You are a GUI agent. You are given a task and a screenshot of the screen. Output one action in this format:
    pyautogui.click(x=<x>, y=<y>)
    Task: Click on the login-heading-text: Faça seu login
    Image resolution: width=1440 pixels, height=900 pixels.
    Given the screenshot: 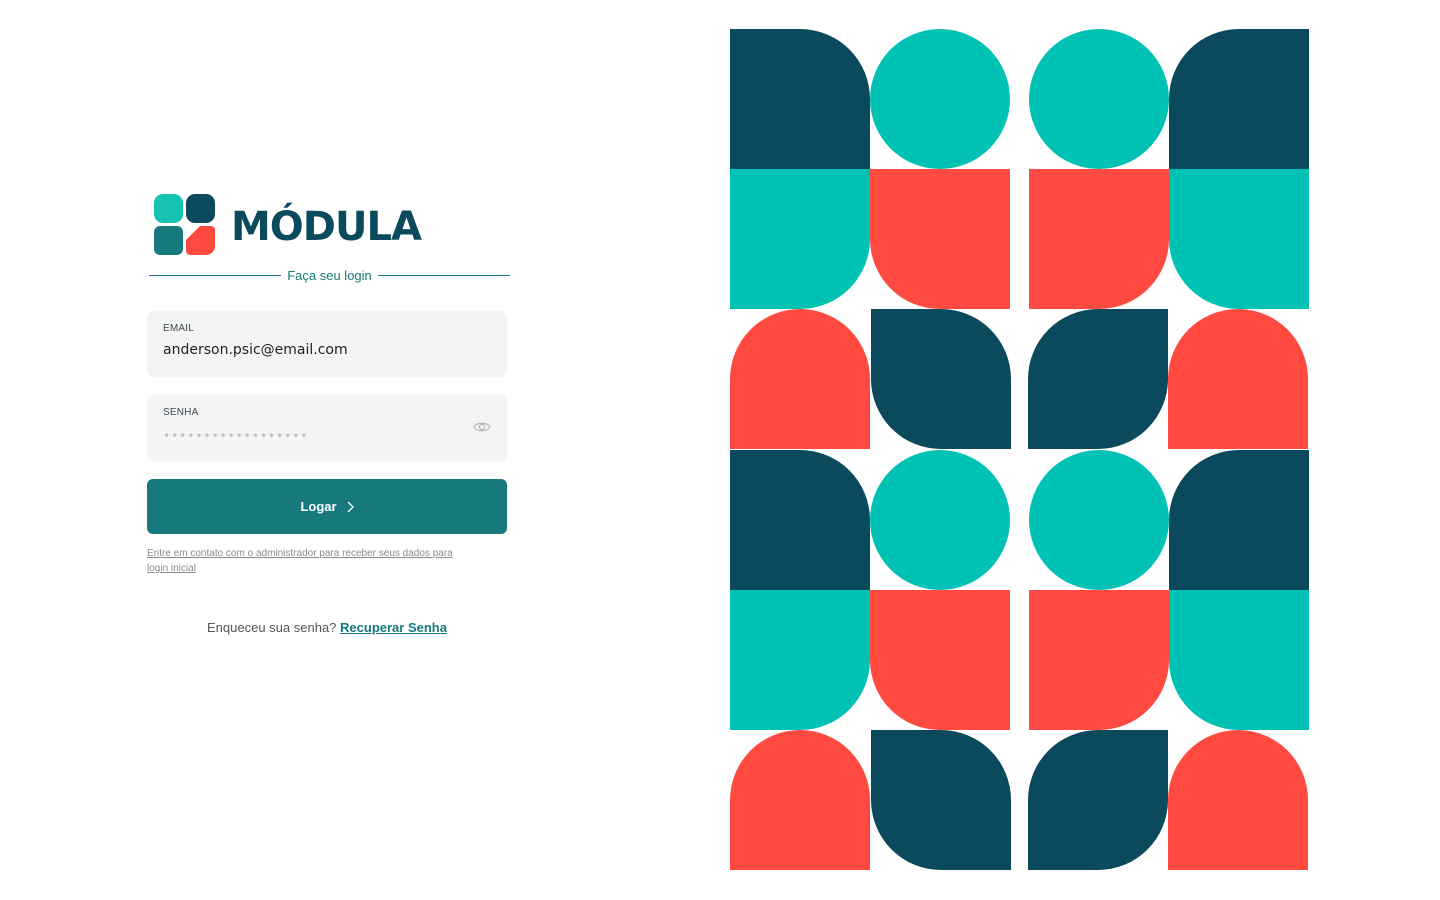 What is the action you would take?
    pyautogui.click(x=329, y=275)
    